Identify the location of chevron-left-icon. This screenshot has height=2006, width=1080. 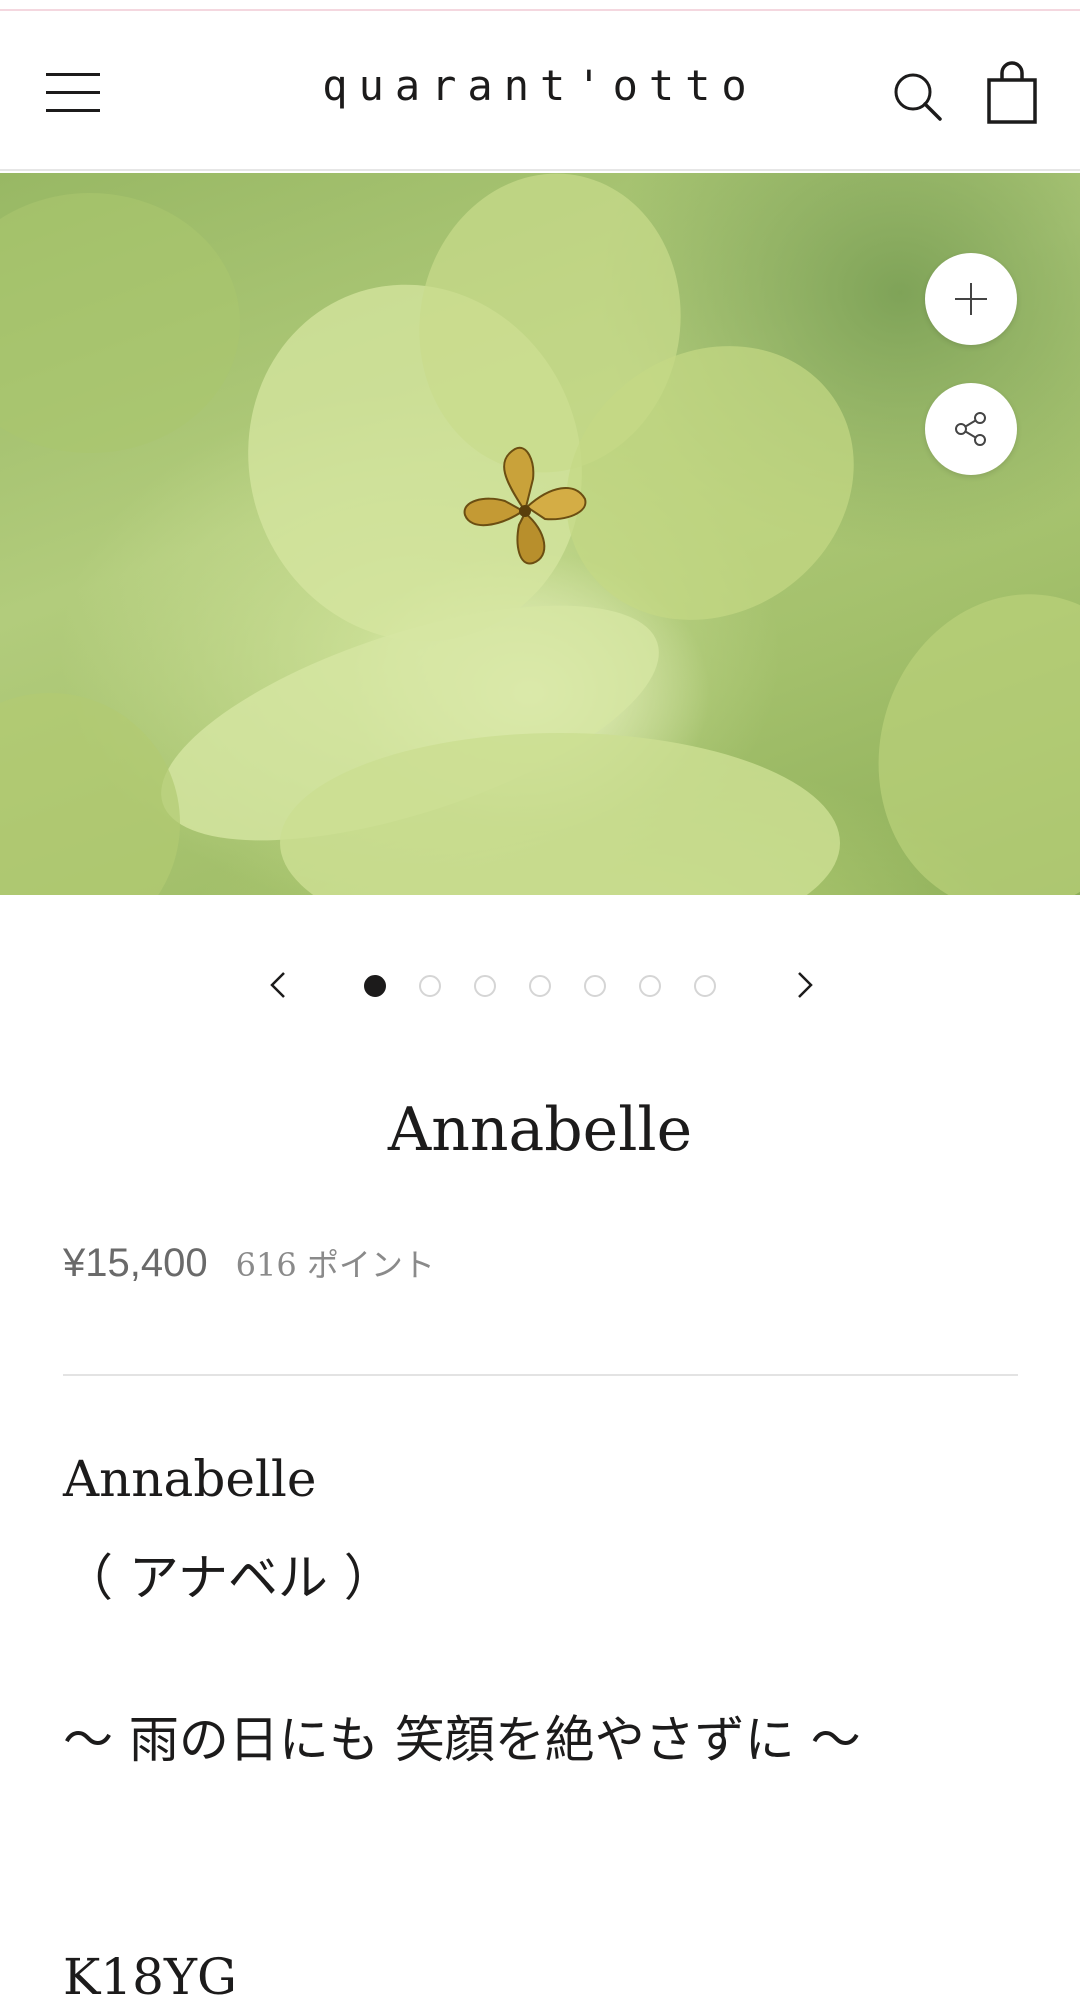
(277, 985).